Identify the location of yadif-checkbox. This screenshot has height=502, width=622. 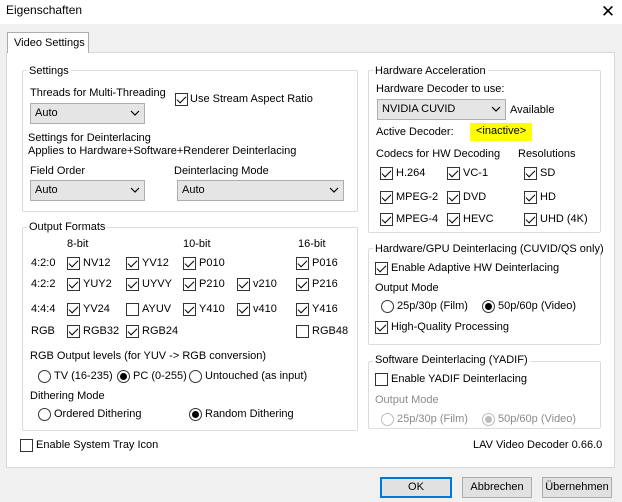
(381, 379).